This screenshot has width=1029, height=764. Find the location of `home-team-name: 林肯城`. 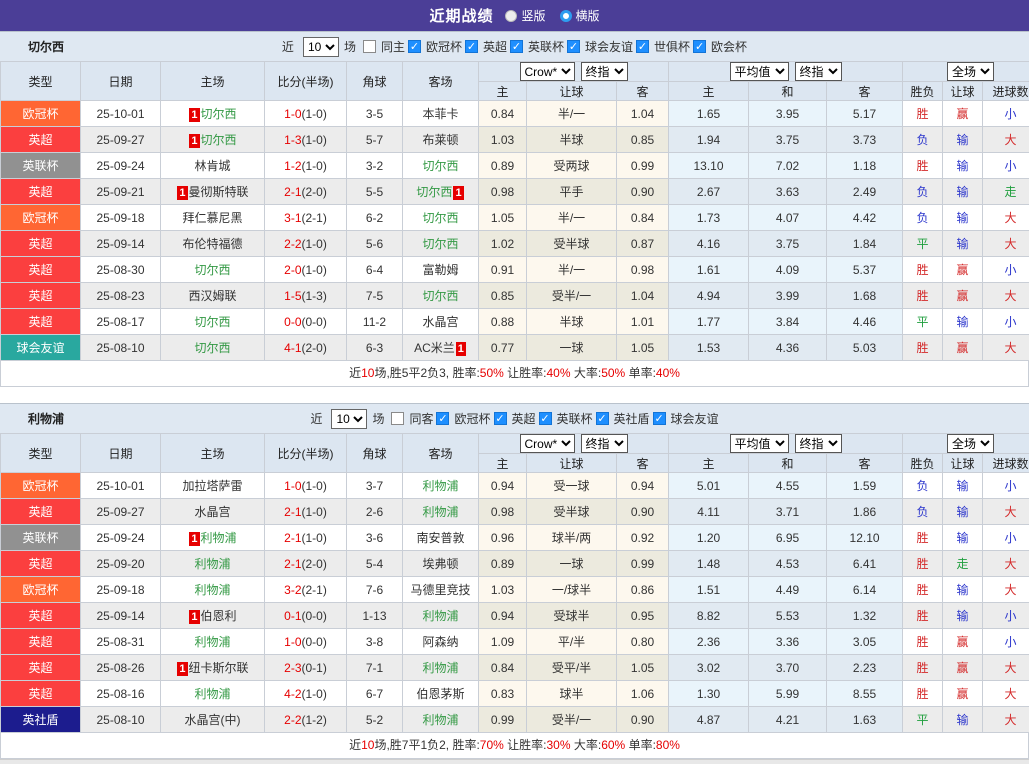

home-team-name: 林肯城 is located at coordinates (212, 166).